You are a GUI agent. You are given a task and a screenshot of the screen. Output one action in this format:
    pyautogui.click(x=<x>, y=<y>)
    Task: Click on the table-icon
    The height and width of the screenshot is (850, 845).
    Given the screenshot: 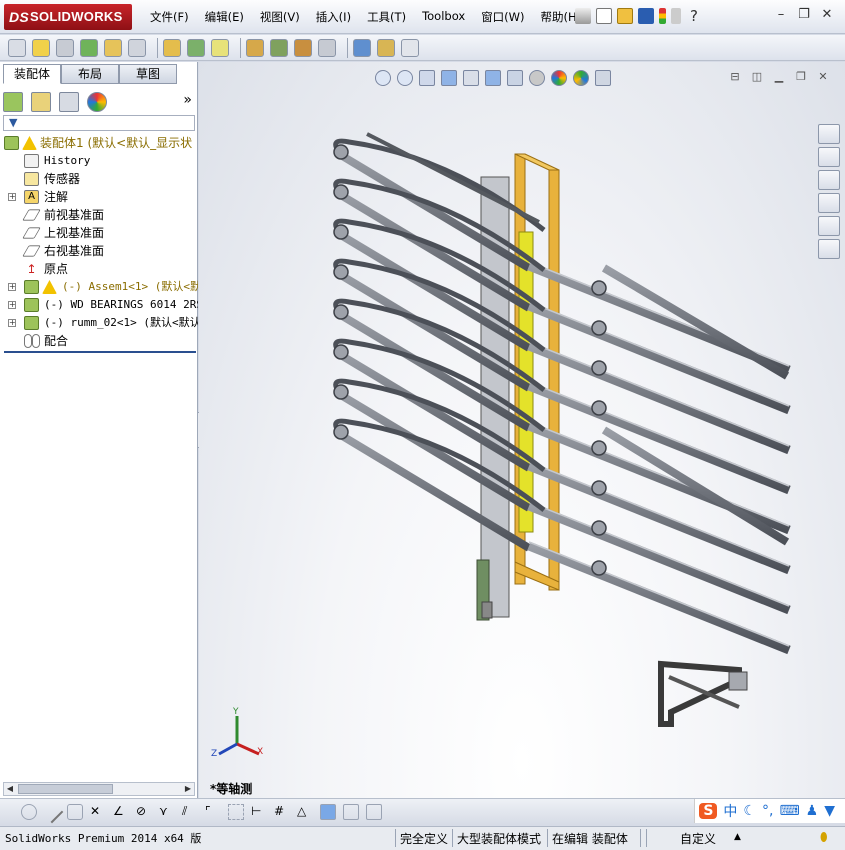 What is the action you would take?
    pyautogui.click(x=374, y=811)
    